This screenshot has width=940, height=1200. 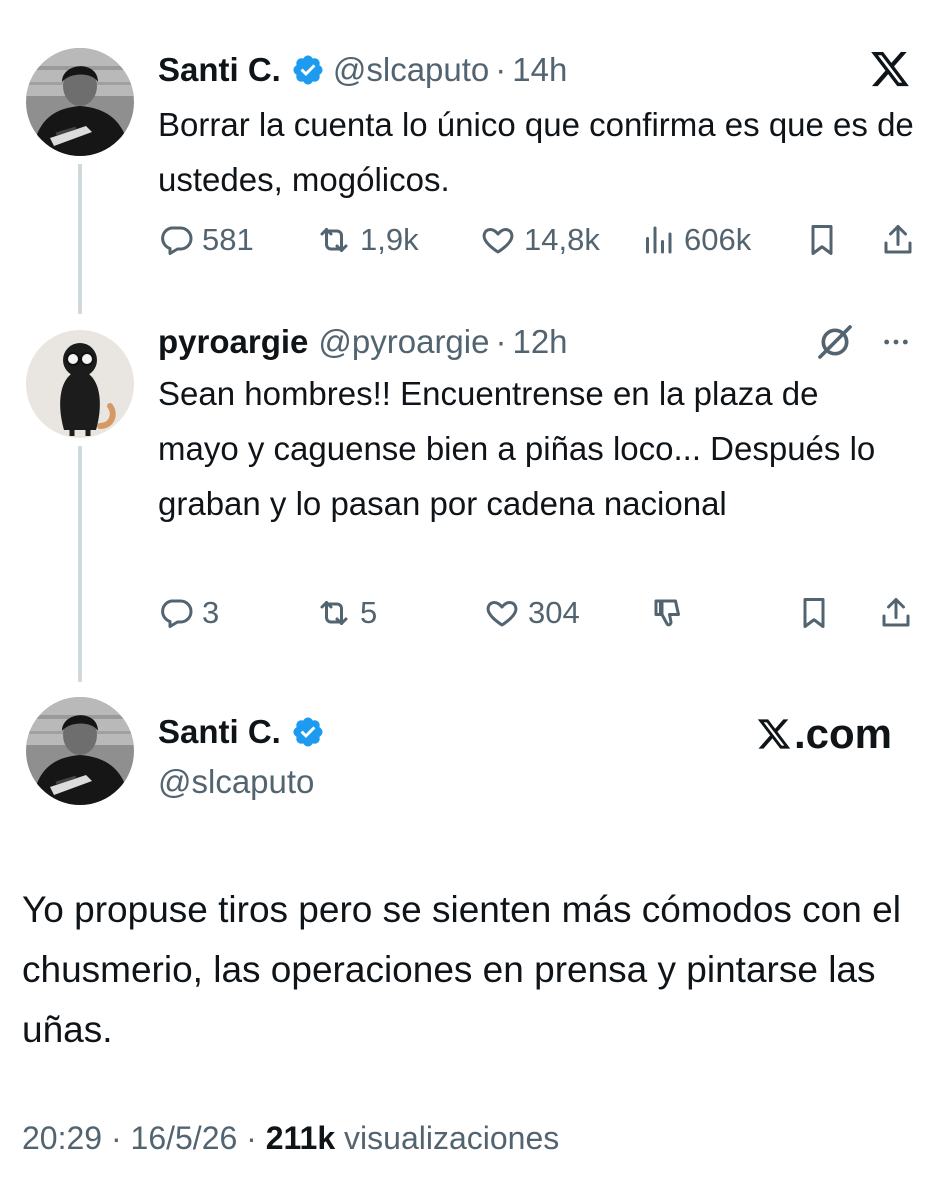 What do you see at coordinates (211, 612) in the screenshot?
I see `reply-count: 3` at bounding box center [211, 612].